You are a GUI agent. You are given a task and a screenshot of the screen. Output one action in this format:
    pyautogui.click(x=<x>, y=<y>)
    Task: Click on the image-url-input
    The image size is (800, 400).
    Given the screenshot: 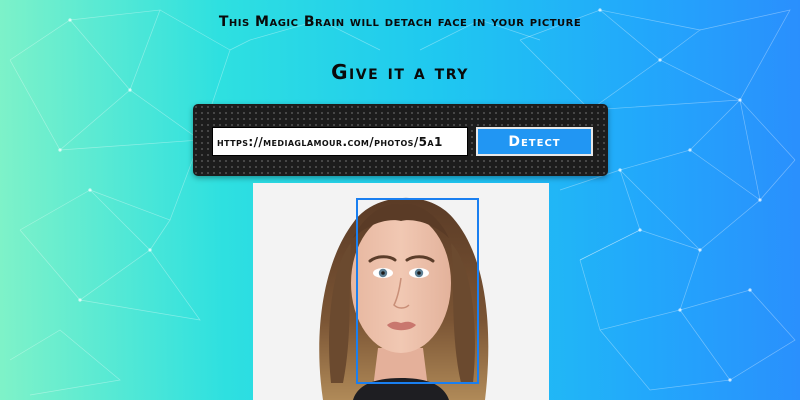 What is the action you would take?
    pyautogui.click(x=340, y=141)
    